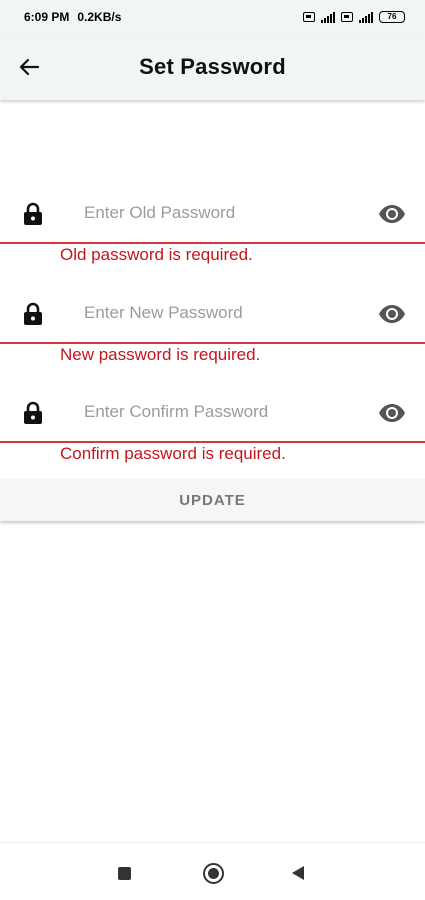 This screenshot has height=900, width=425. I want to click on navigation-bar, so click(212, 871).